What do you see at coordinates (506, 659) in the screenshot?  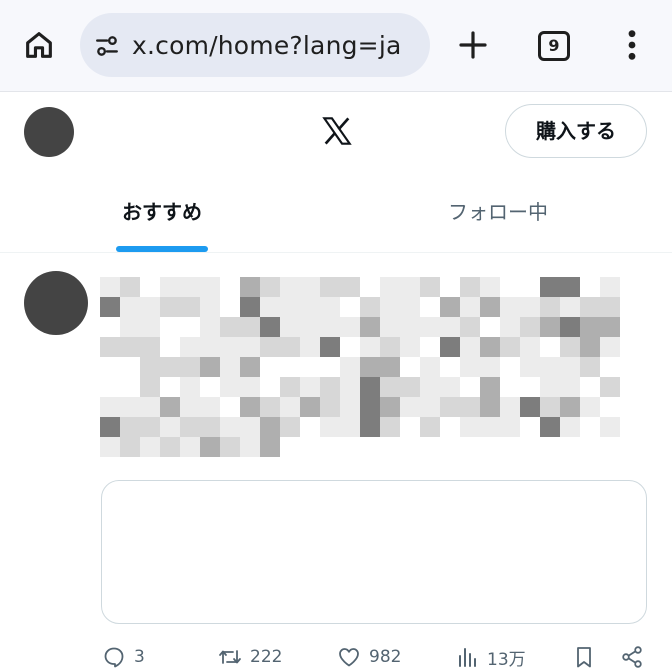 I see `views-count: 13万` at bounding box center [506, 659].